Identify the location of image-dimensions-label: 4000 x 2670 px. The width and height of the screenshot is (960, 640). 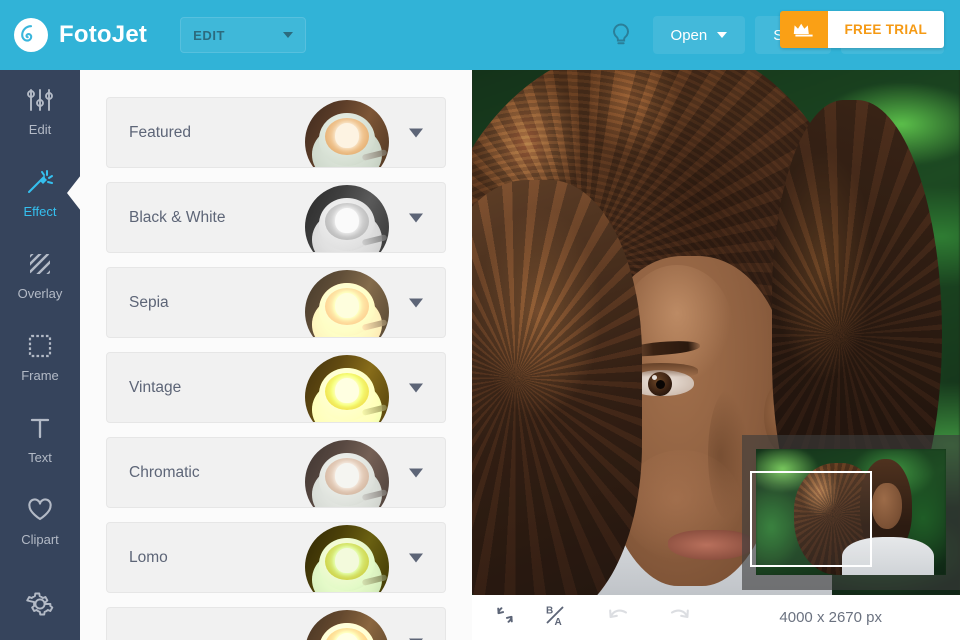
(830, 617).